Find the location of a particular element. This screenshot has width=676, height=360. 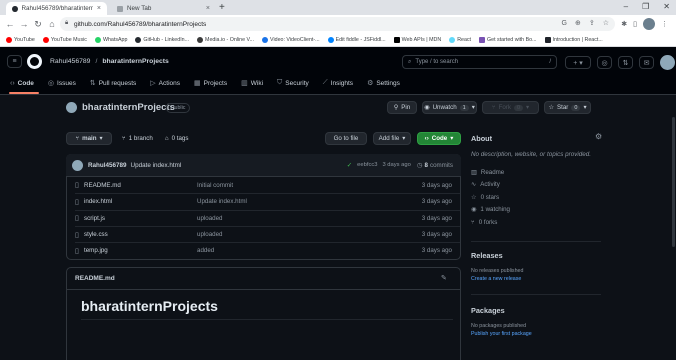

file-name: index.html is located at coordinates (140, 201).